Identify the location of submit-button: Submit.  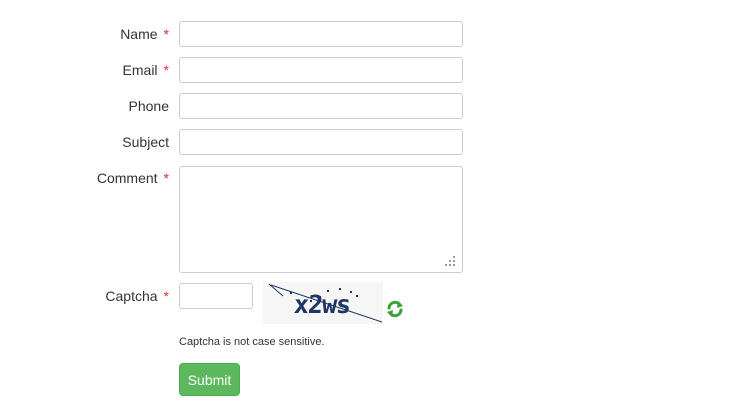
(209, 379).